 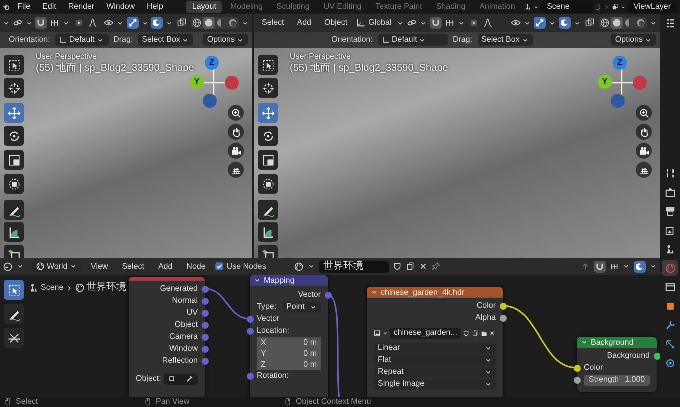 What do you see at coordinates (498, 7) in the screenshot?
I see `workspace-tab: Animation` at bounding box center [498, 7].